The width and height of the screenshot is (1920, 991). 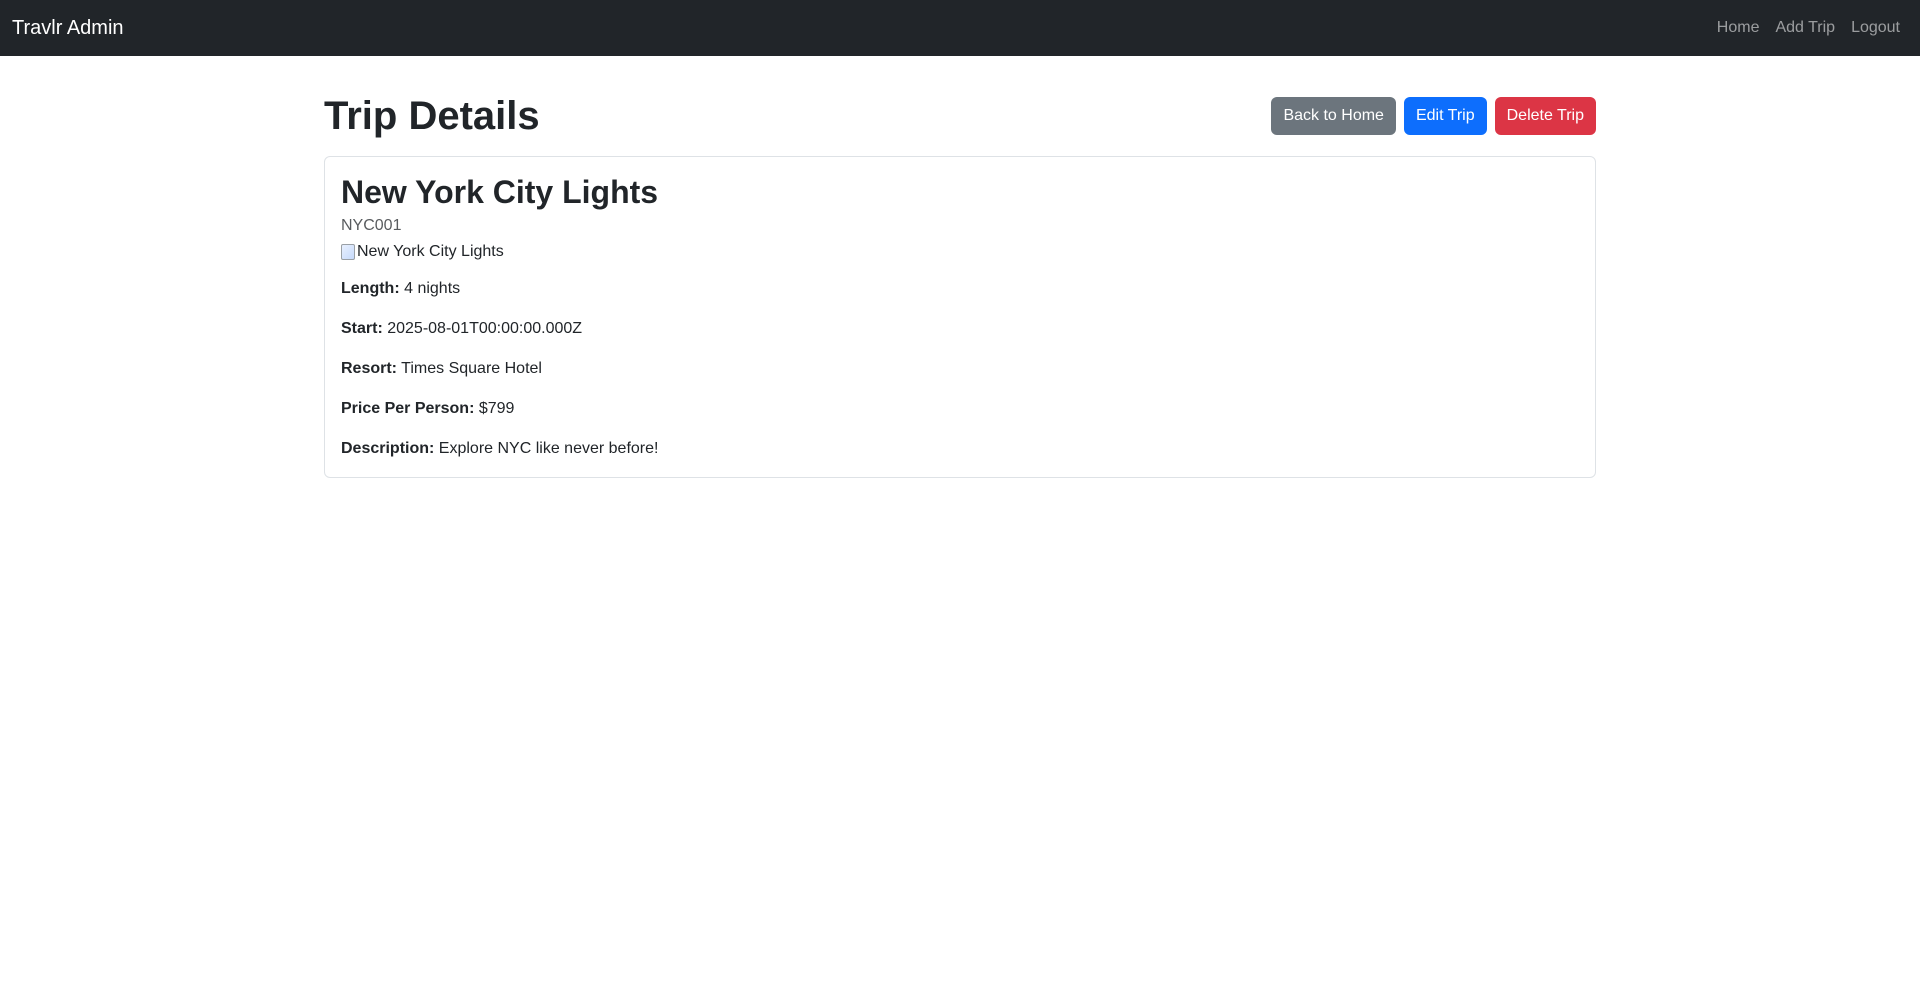 What do you see at coordinates (1738, 28) in the screenshot?
I see `nav-home-link: Home` at bounding box center [1738, 28].